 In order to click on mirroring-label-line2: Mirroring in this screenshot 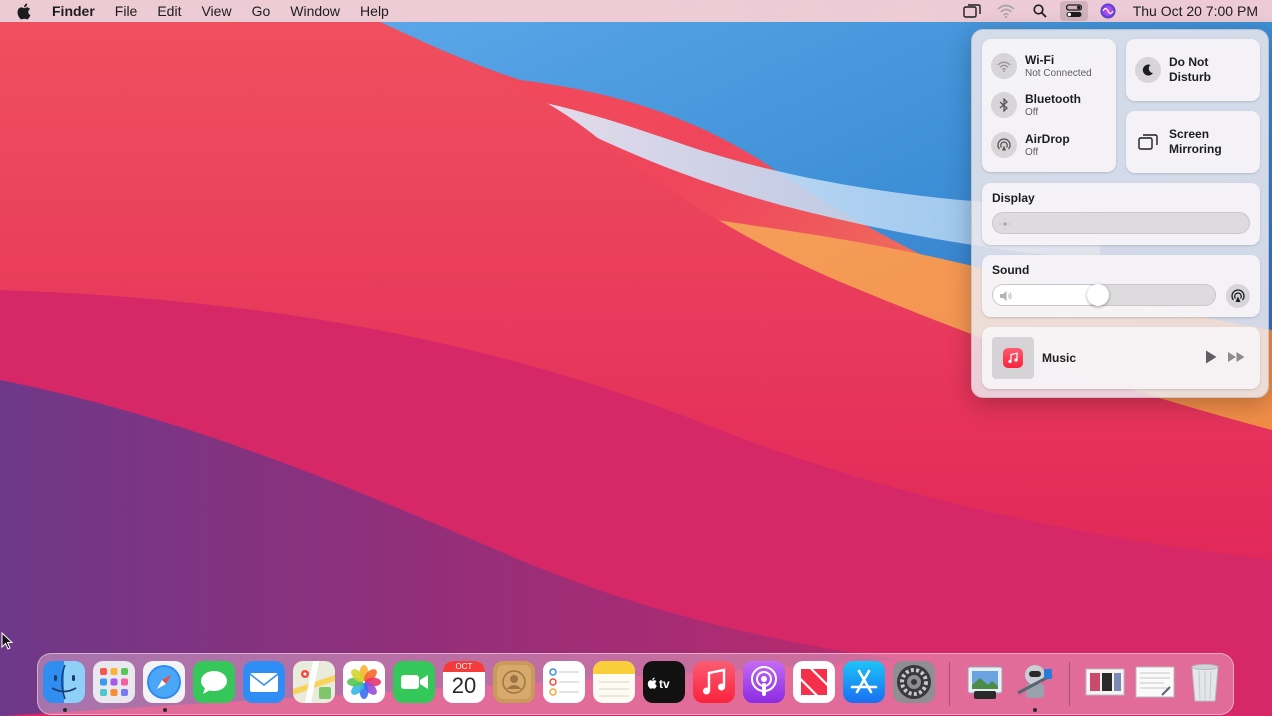, I will do `click(1195, 149)`.